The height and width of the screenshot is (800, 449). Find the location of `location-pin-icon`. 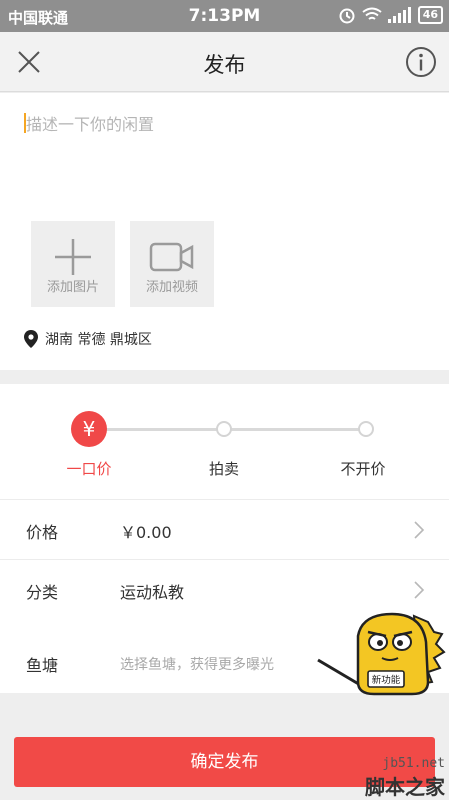

location-pin-icon is located at coordinates (31, 339).